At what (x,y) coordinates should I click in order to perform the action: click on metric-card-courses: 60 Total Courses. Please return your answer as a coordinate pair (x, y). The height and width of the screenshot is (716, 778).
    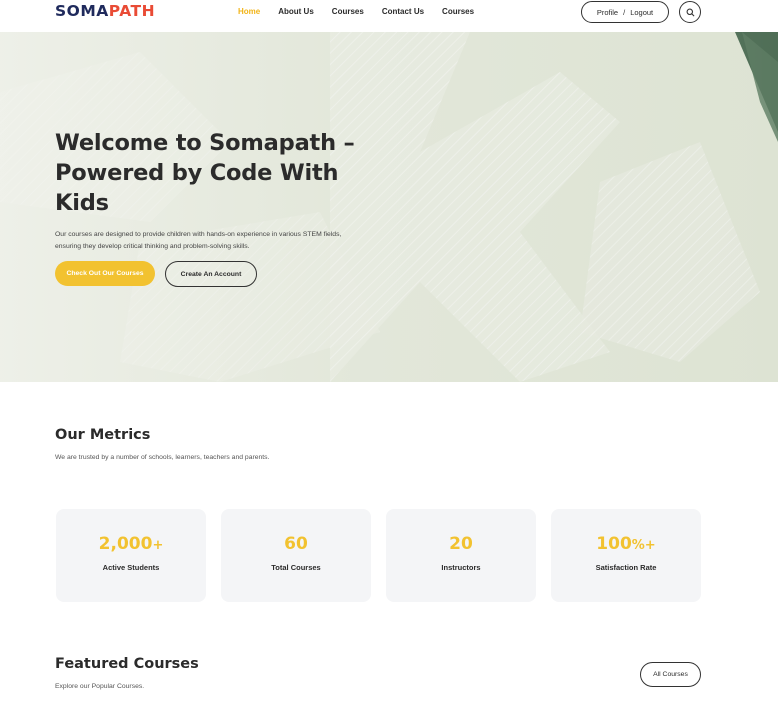
    Looking at the image, I should click on (296, 555).